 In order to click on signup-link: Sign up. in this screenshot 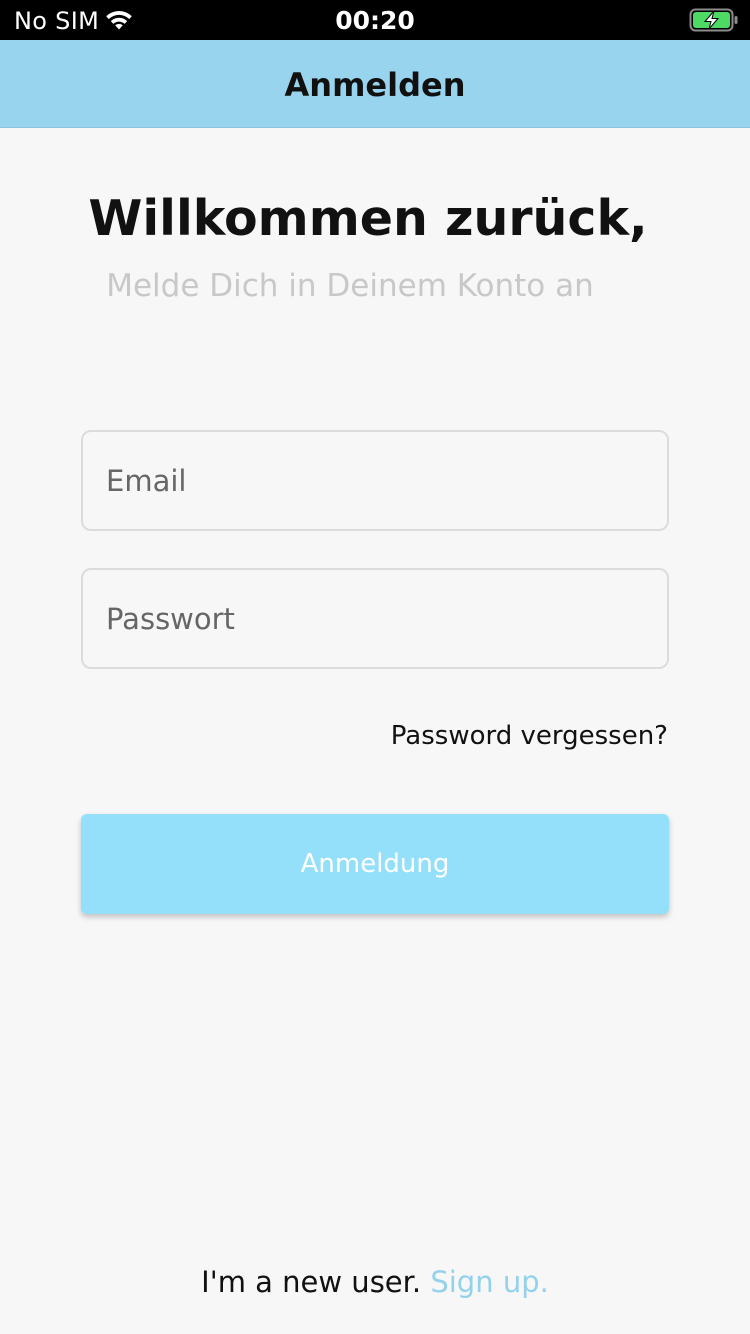, I will do `click(489, 1282)`.